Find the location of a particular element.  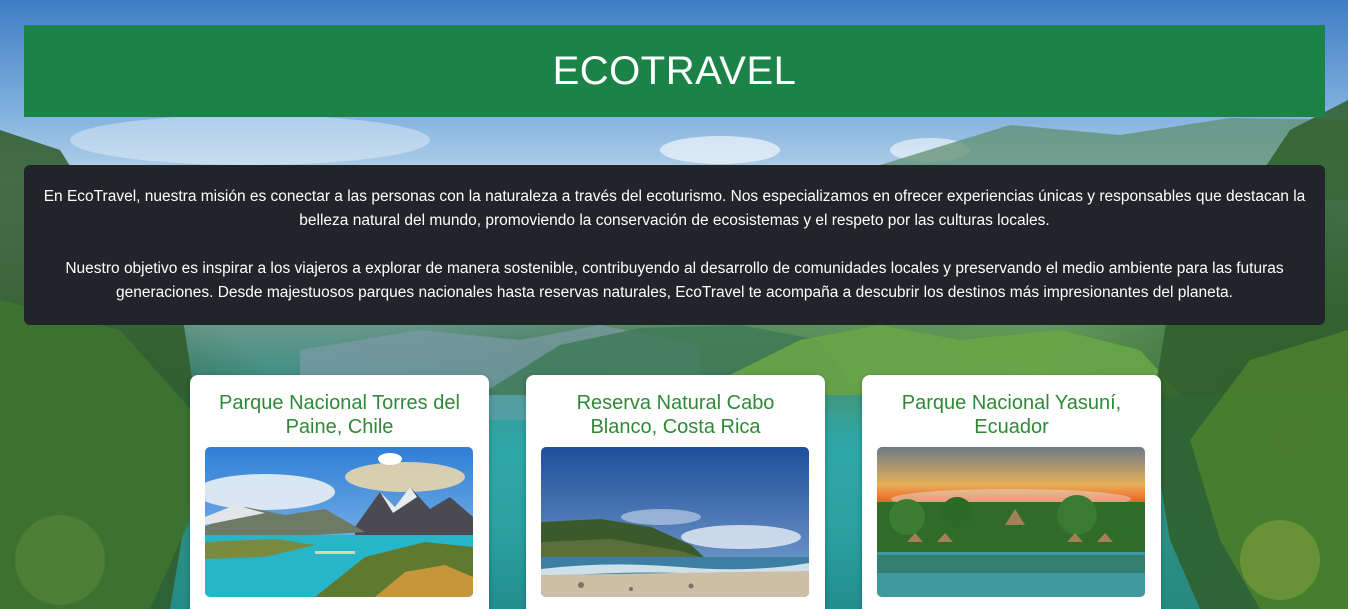

torres-del-paine-photo is located at coordinates (339, 522).